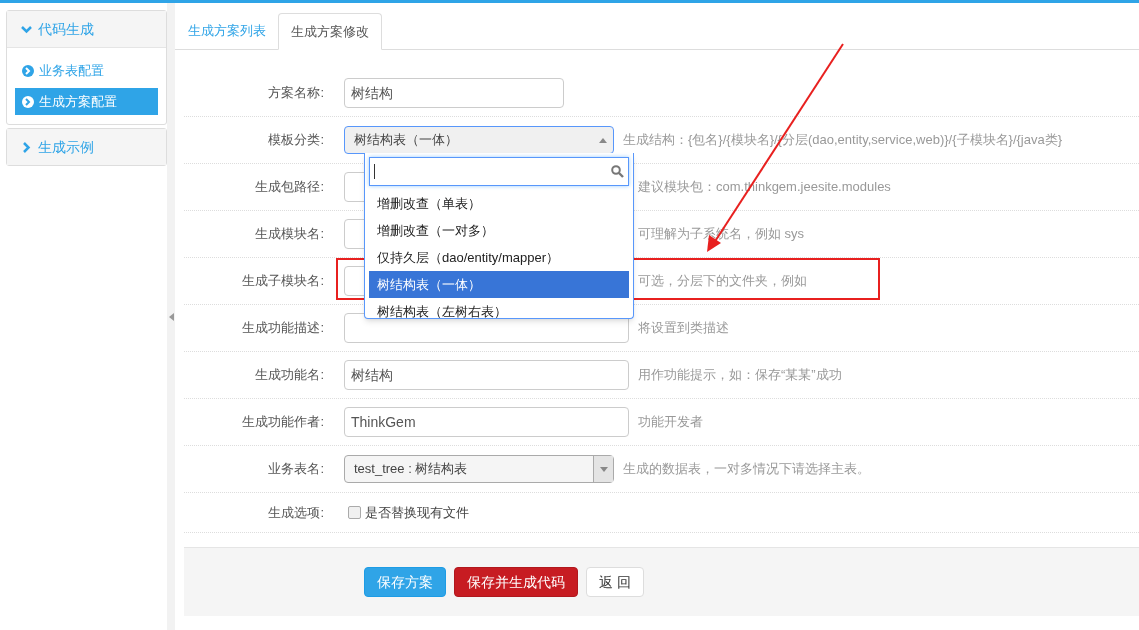 This screenshot has width=1139, height=630. Describe the element at coordinates (603, 140) in the screenshot. I see `caret-up-icon` at that location.